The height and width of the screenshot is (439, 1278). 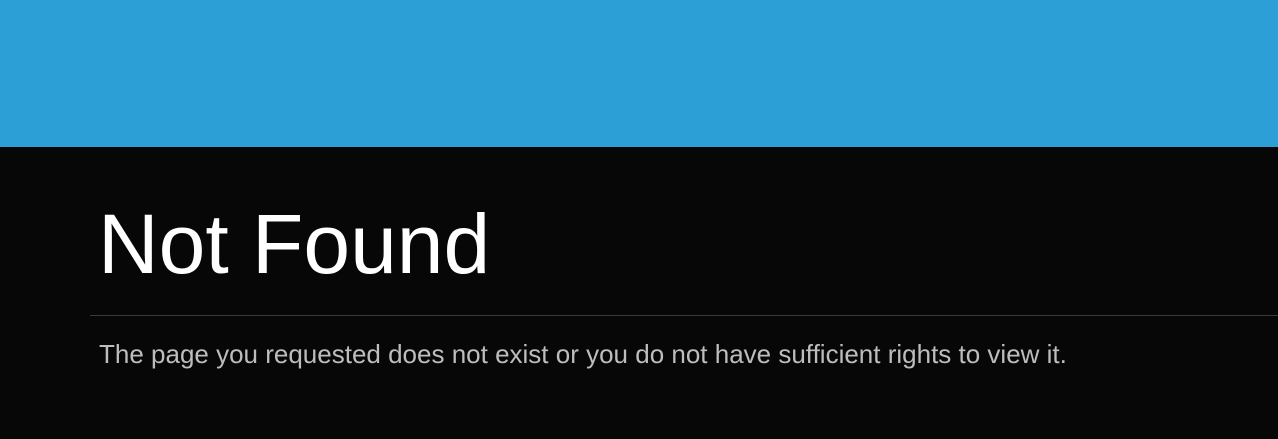 What do you see at coordinates (684, 315) in the screenshot?
I see `title-divider` at bounding box center [684, 315].